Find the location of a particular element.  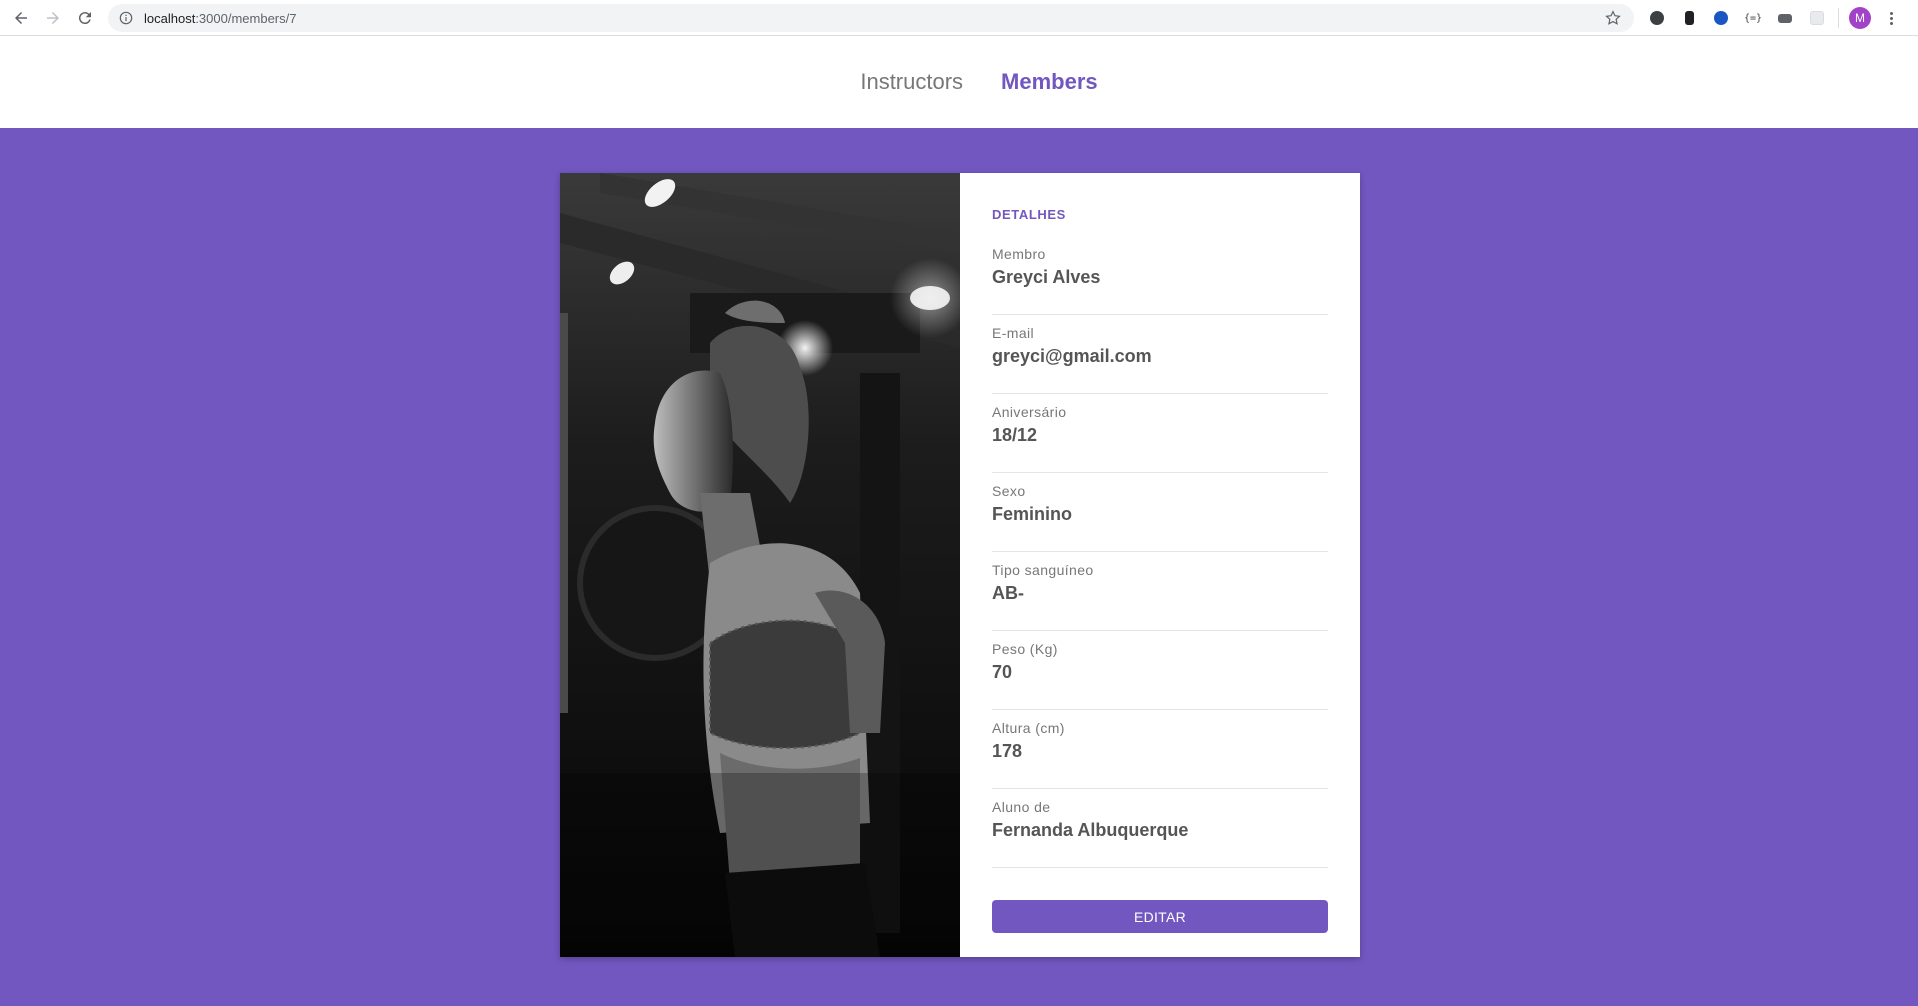

detail-label: Aniversário is located at coordinates (1029, 412).